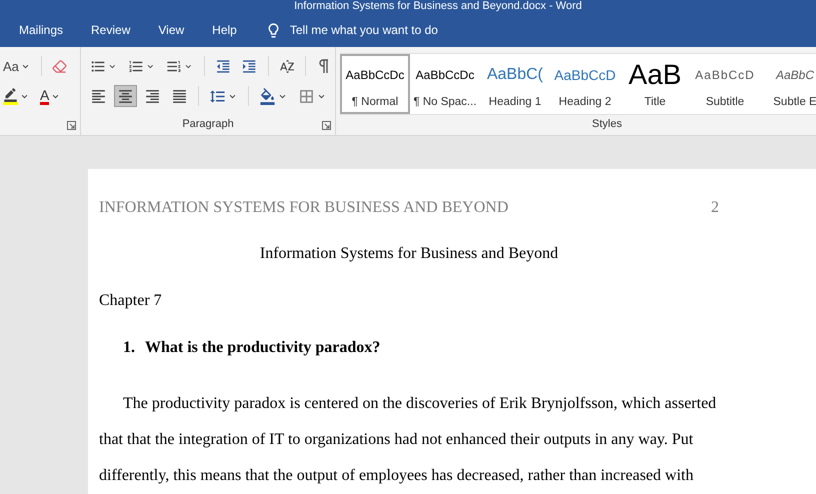 This screenshot has height=494, width=816. What do you see at coordinates (364, 30) in the screenshot?
I see `tell-me-search: Tell me what you want to do` at bounding box center [364, 30].